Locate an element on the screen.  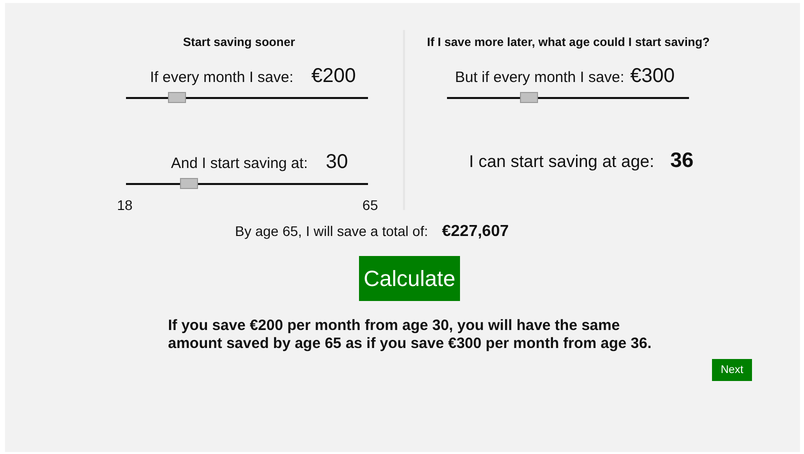
summary-text: If you save €200 per month from age 30, you will have the same amount saved by age 65 as if you save €300 per month from age 36. is located at coordinates (410, 335).